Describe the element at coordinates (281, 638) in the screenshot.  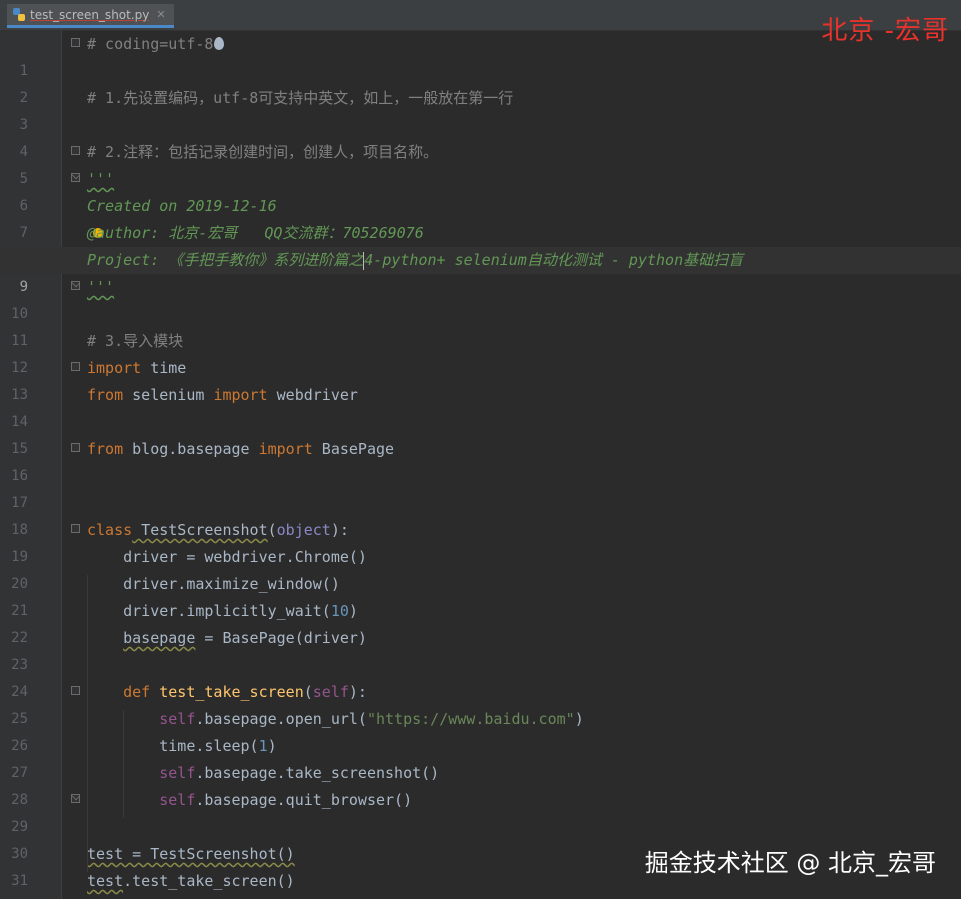
I see `code-token: = BasePage(driver)` at that location.